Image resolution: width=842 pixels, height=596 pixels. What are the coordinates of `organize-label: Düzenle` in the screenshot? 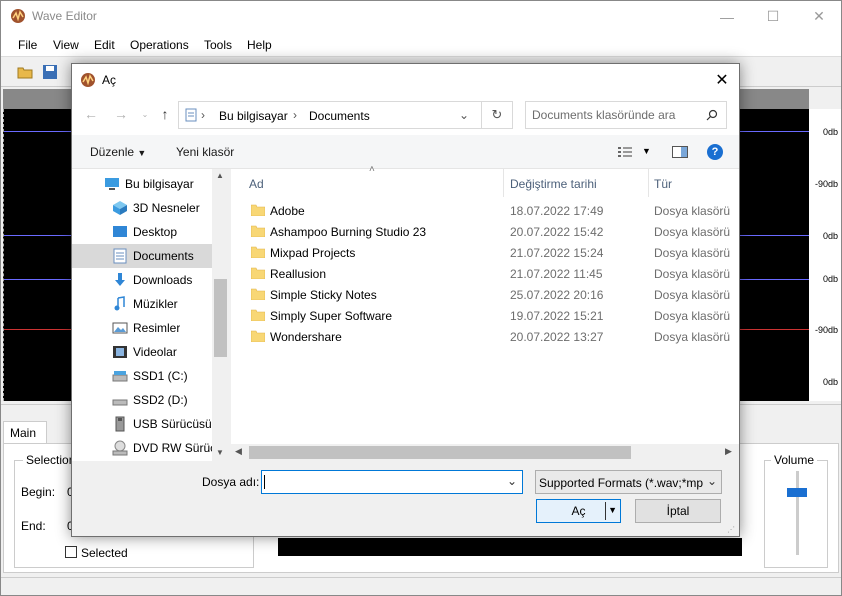 It's located at (112, 152).